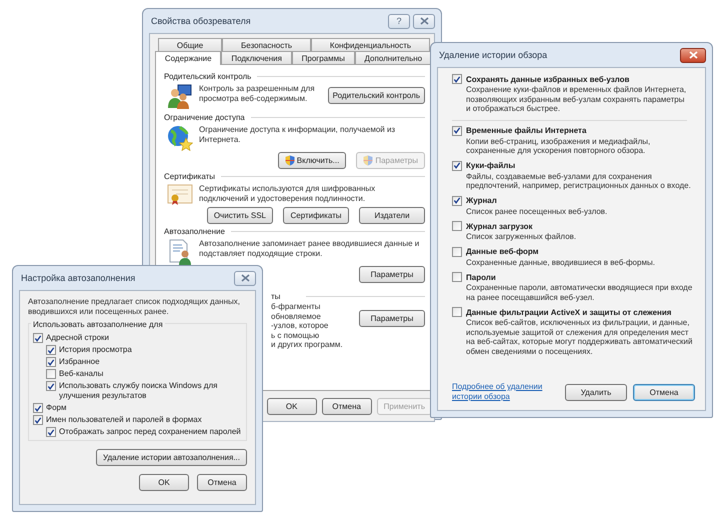  I want to click on option-label: Данные фильтрации ActiveX и защиты от слежения, so click(569, 312).